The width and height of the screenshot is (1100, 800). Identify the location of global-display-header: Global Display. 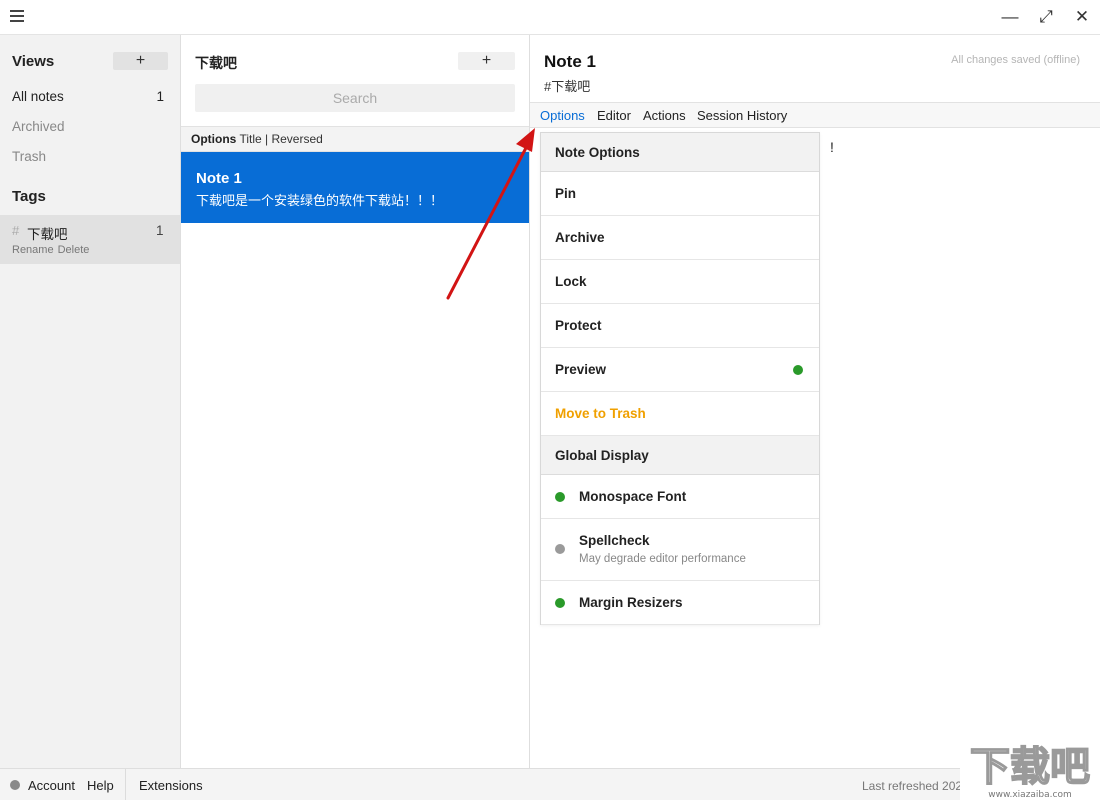
(680, 455).